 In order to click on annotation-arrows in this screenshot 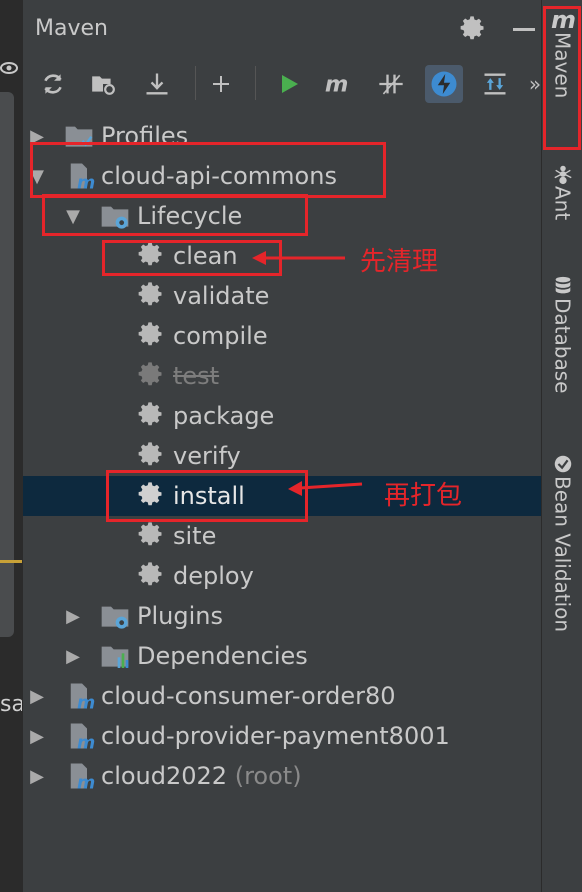, I will do `click(307, 373)`.